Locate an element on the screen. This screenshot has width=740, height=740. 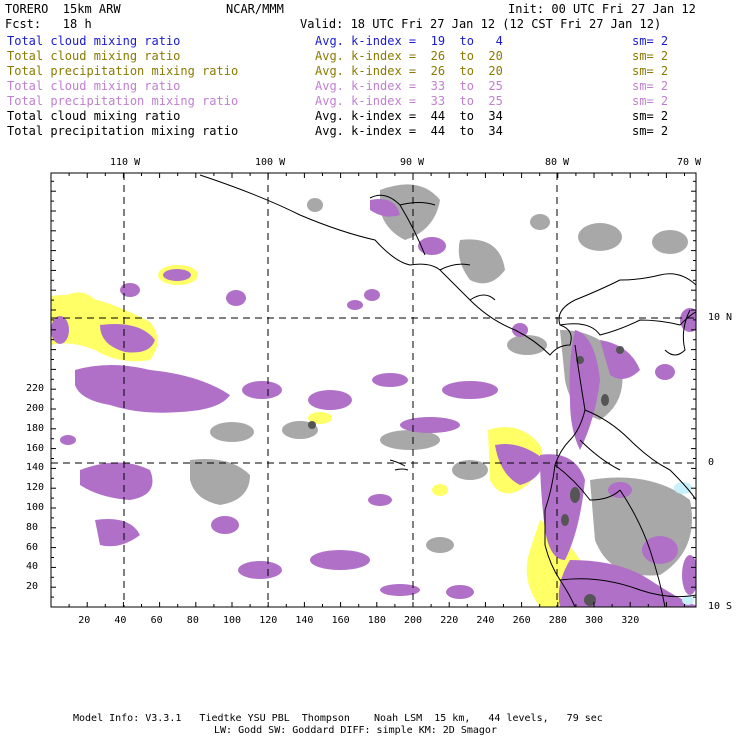
x-tick-label: 240 is located at coordinates (485, 620).